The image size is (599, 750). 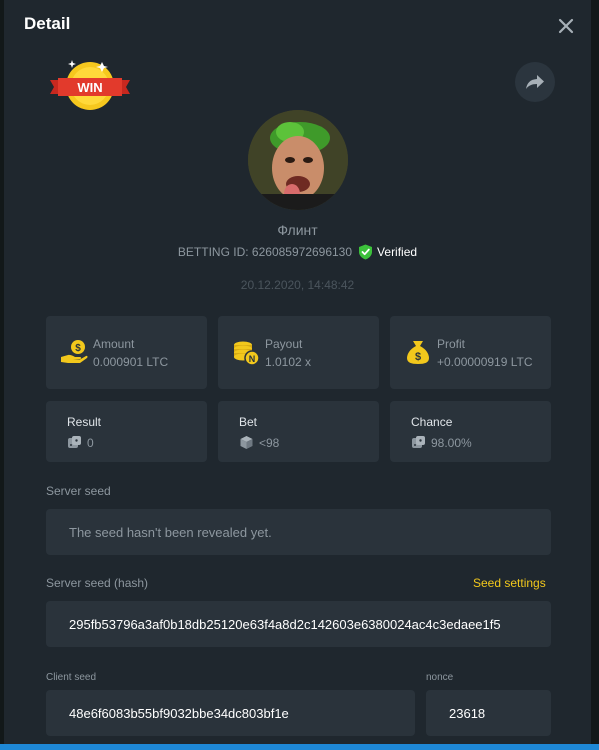 I want to click on money-bag-icon: $, so click(x=418, y=352).